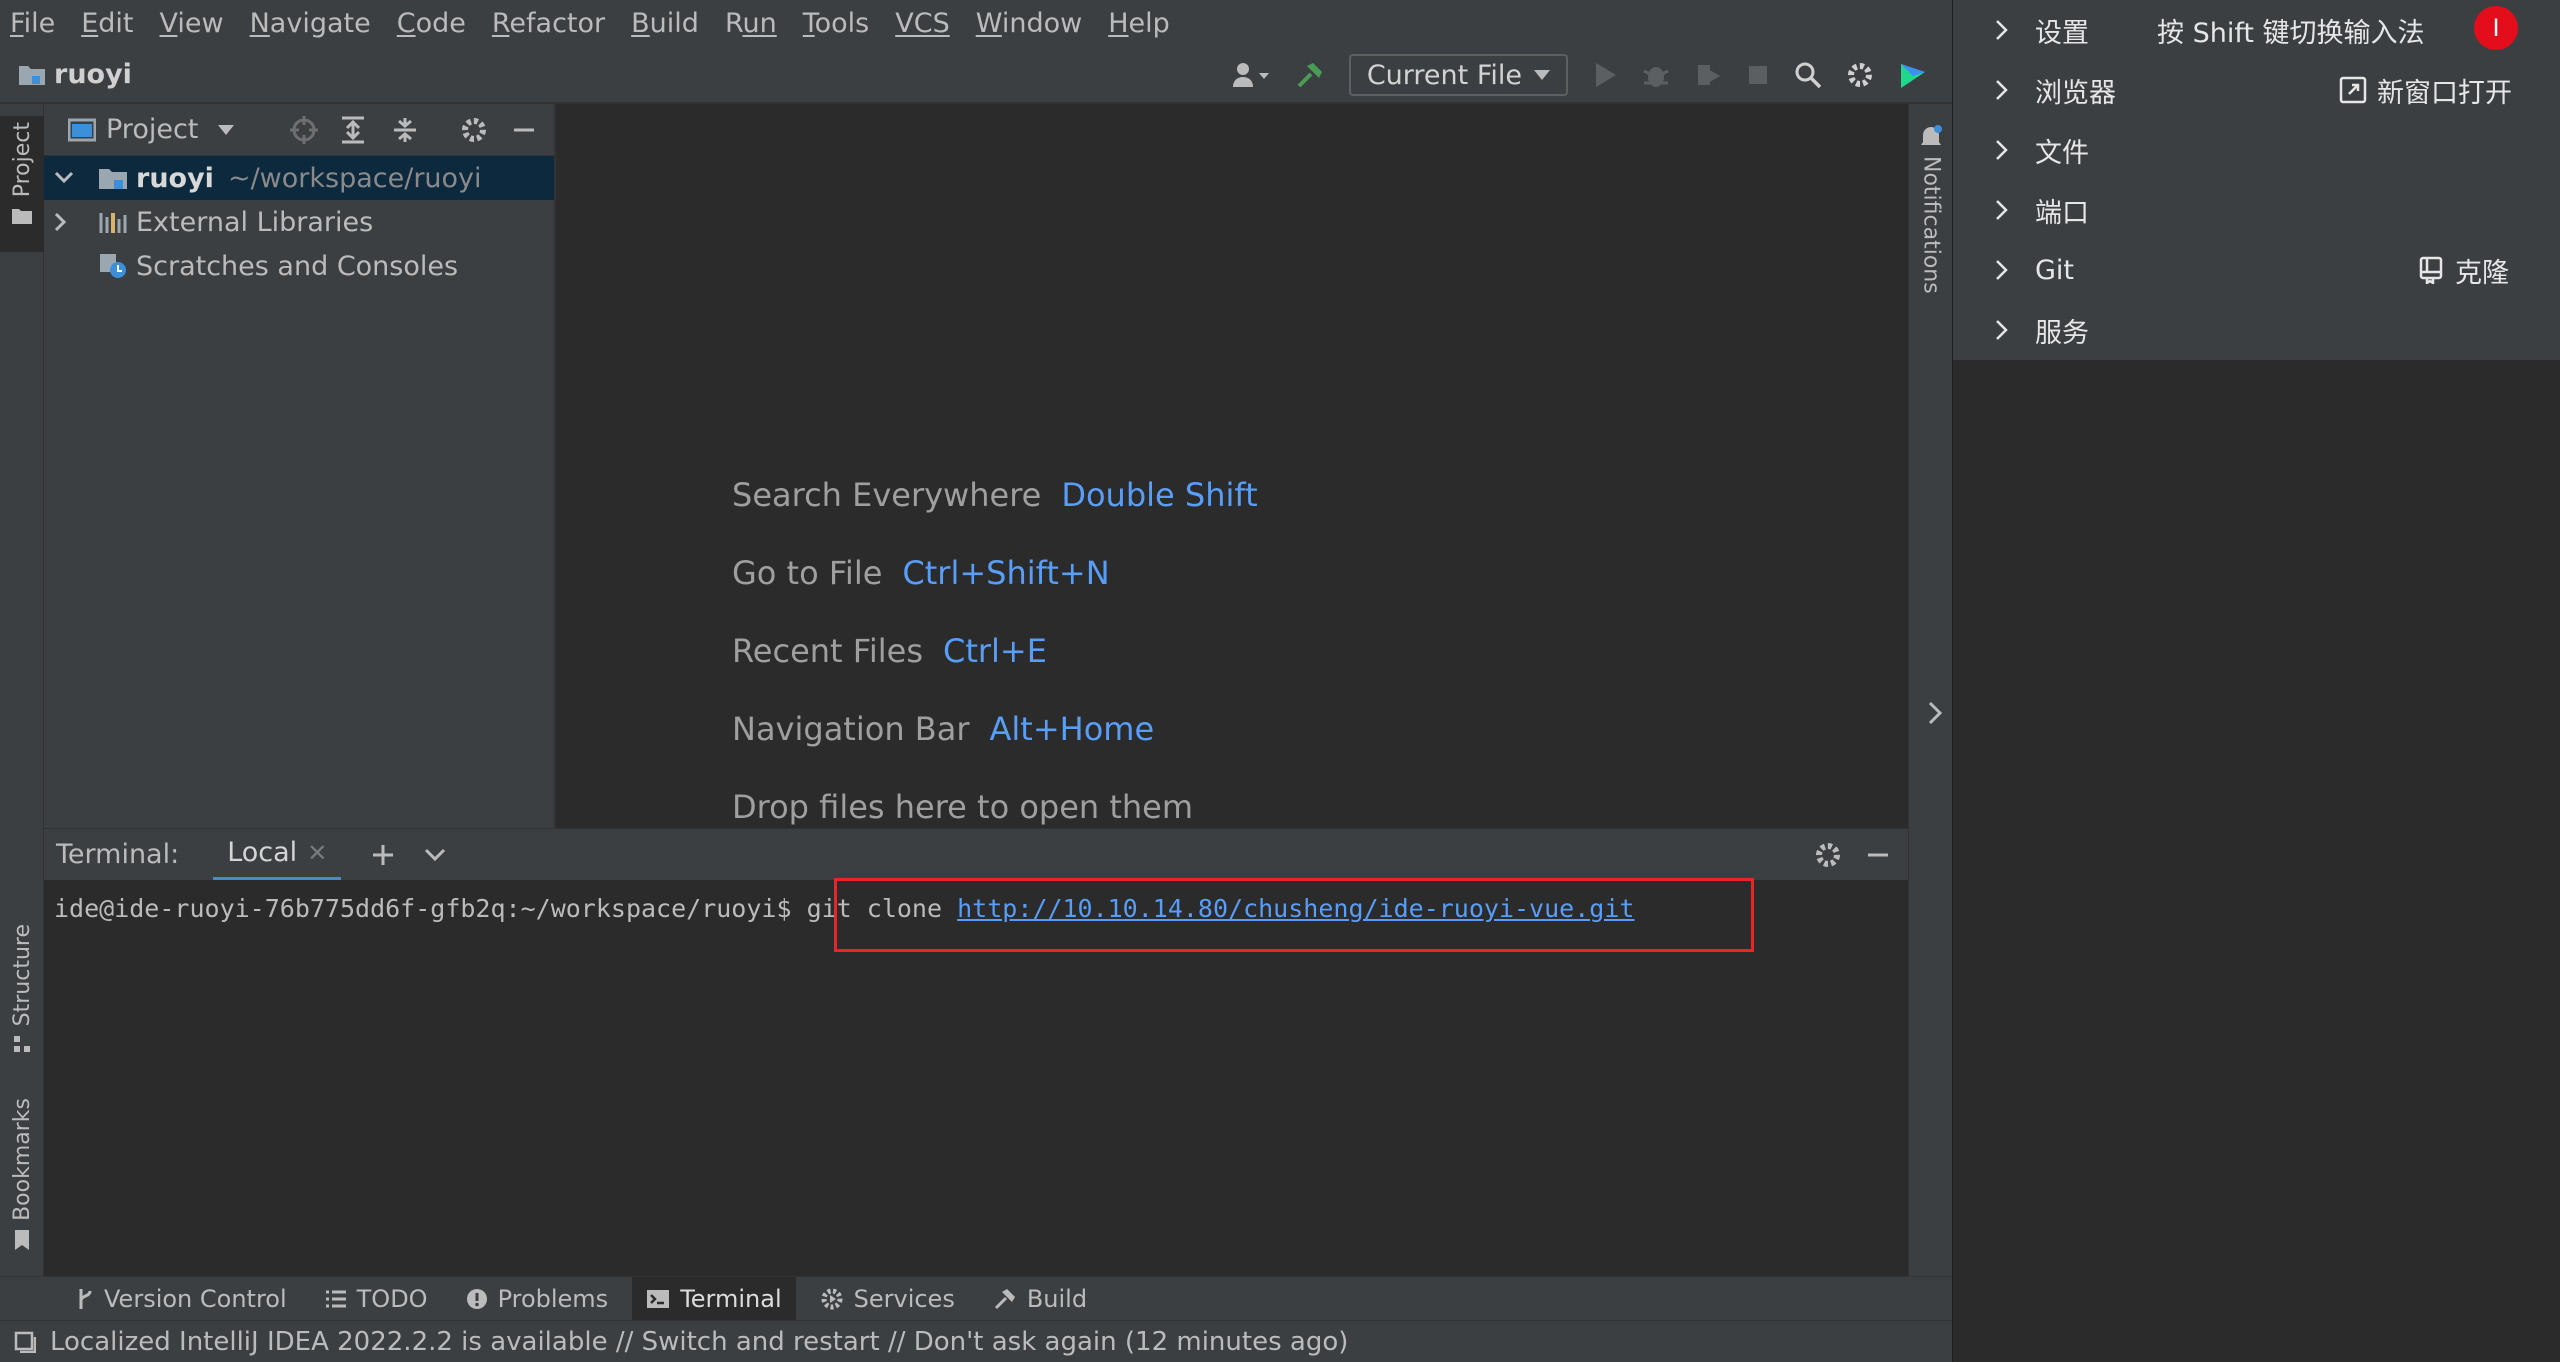  I want to click on build-hammer-icon, so click(1310, 75).